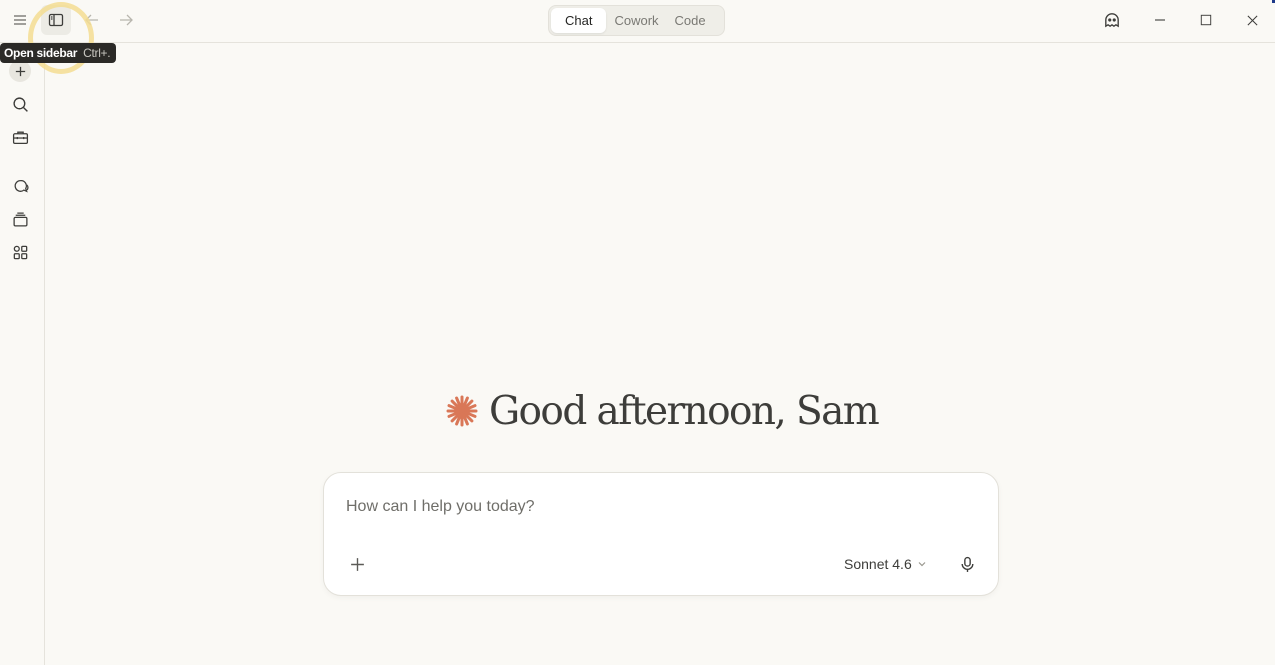 The width and height of the screenshot is (1275, 665). Describe the element at coordinates (684, 411) in the screenshot. I see `greeting-text: Good afternoon, Sam` at that location.